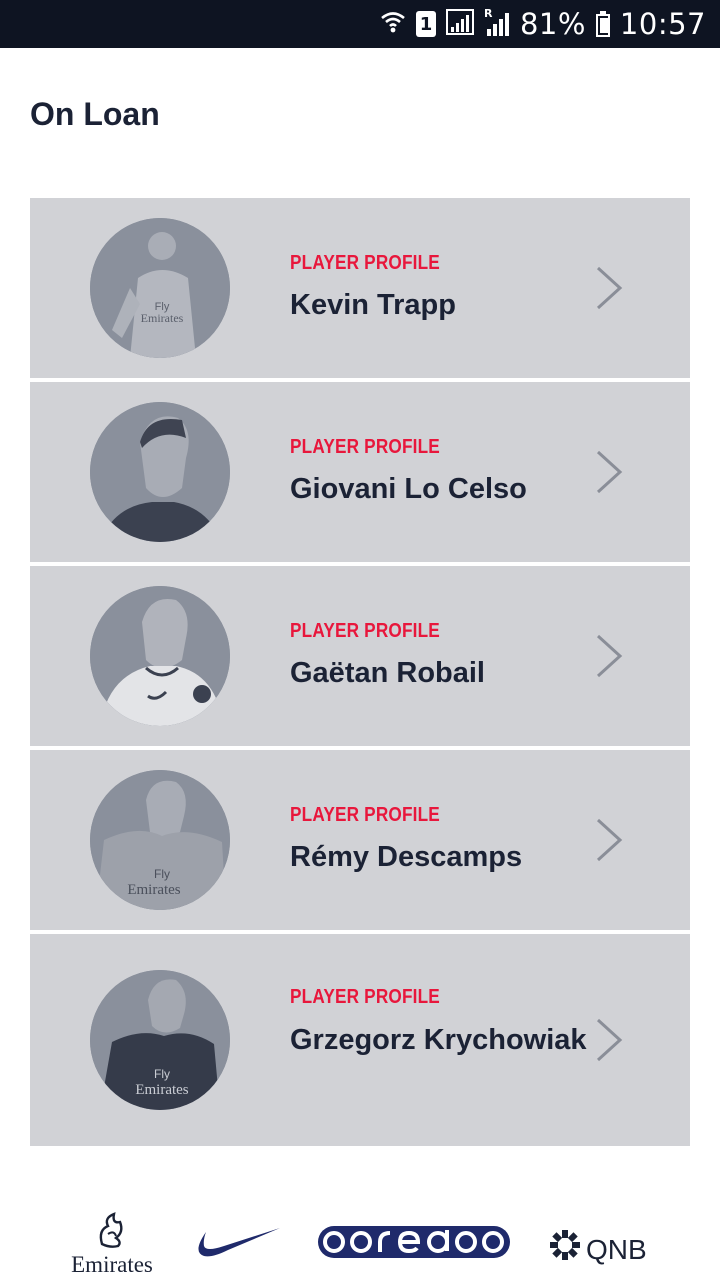 Image resolution: width=720 pixels, height=1280 pixels. Describe the element at coordinates (237, 1242) in the screenshot. I see `nike-swoosh-logo` at that location.